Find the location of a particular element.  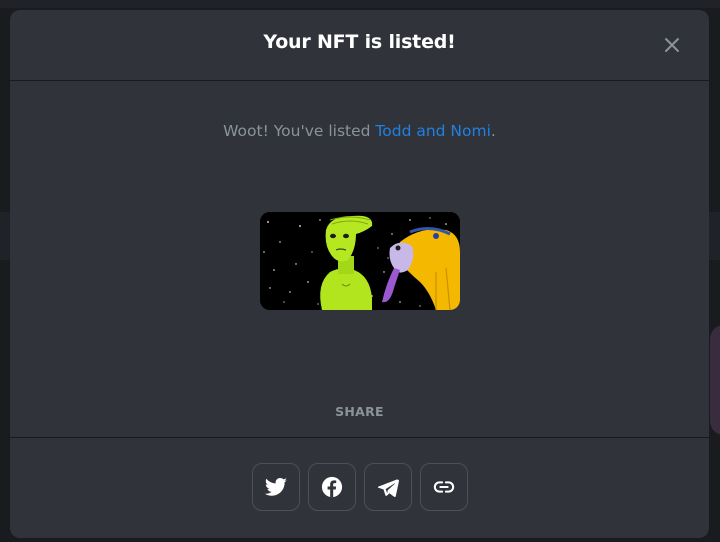

background-artwork is located at coordinates (715, 380).